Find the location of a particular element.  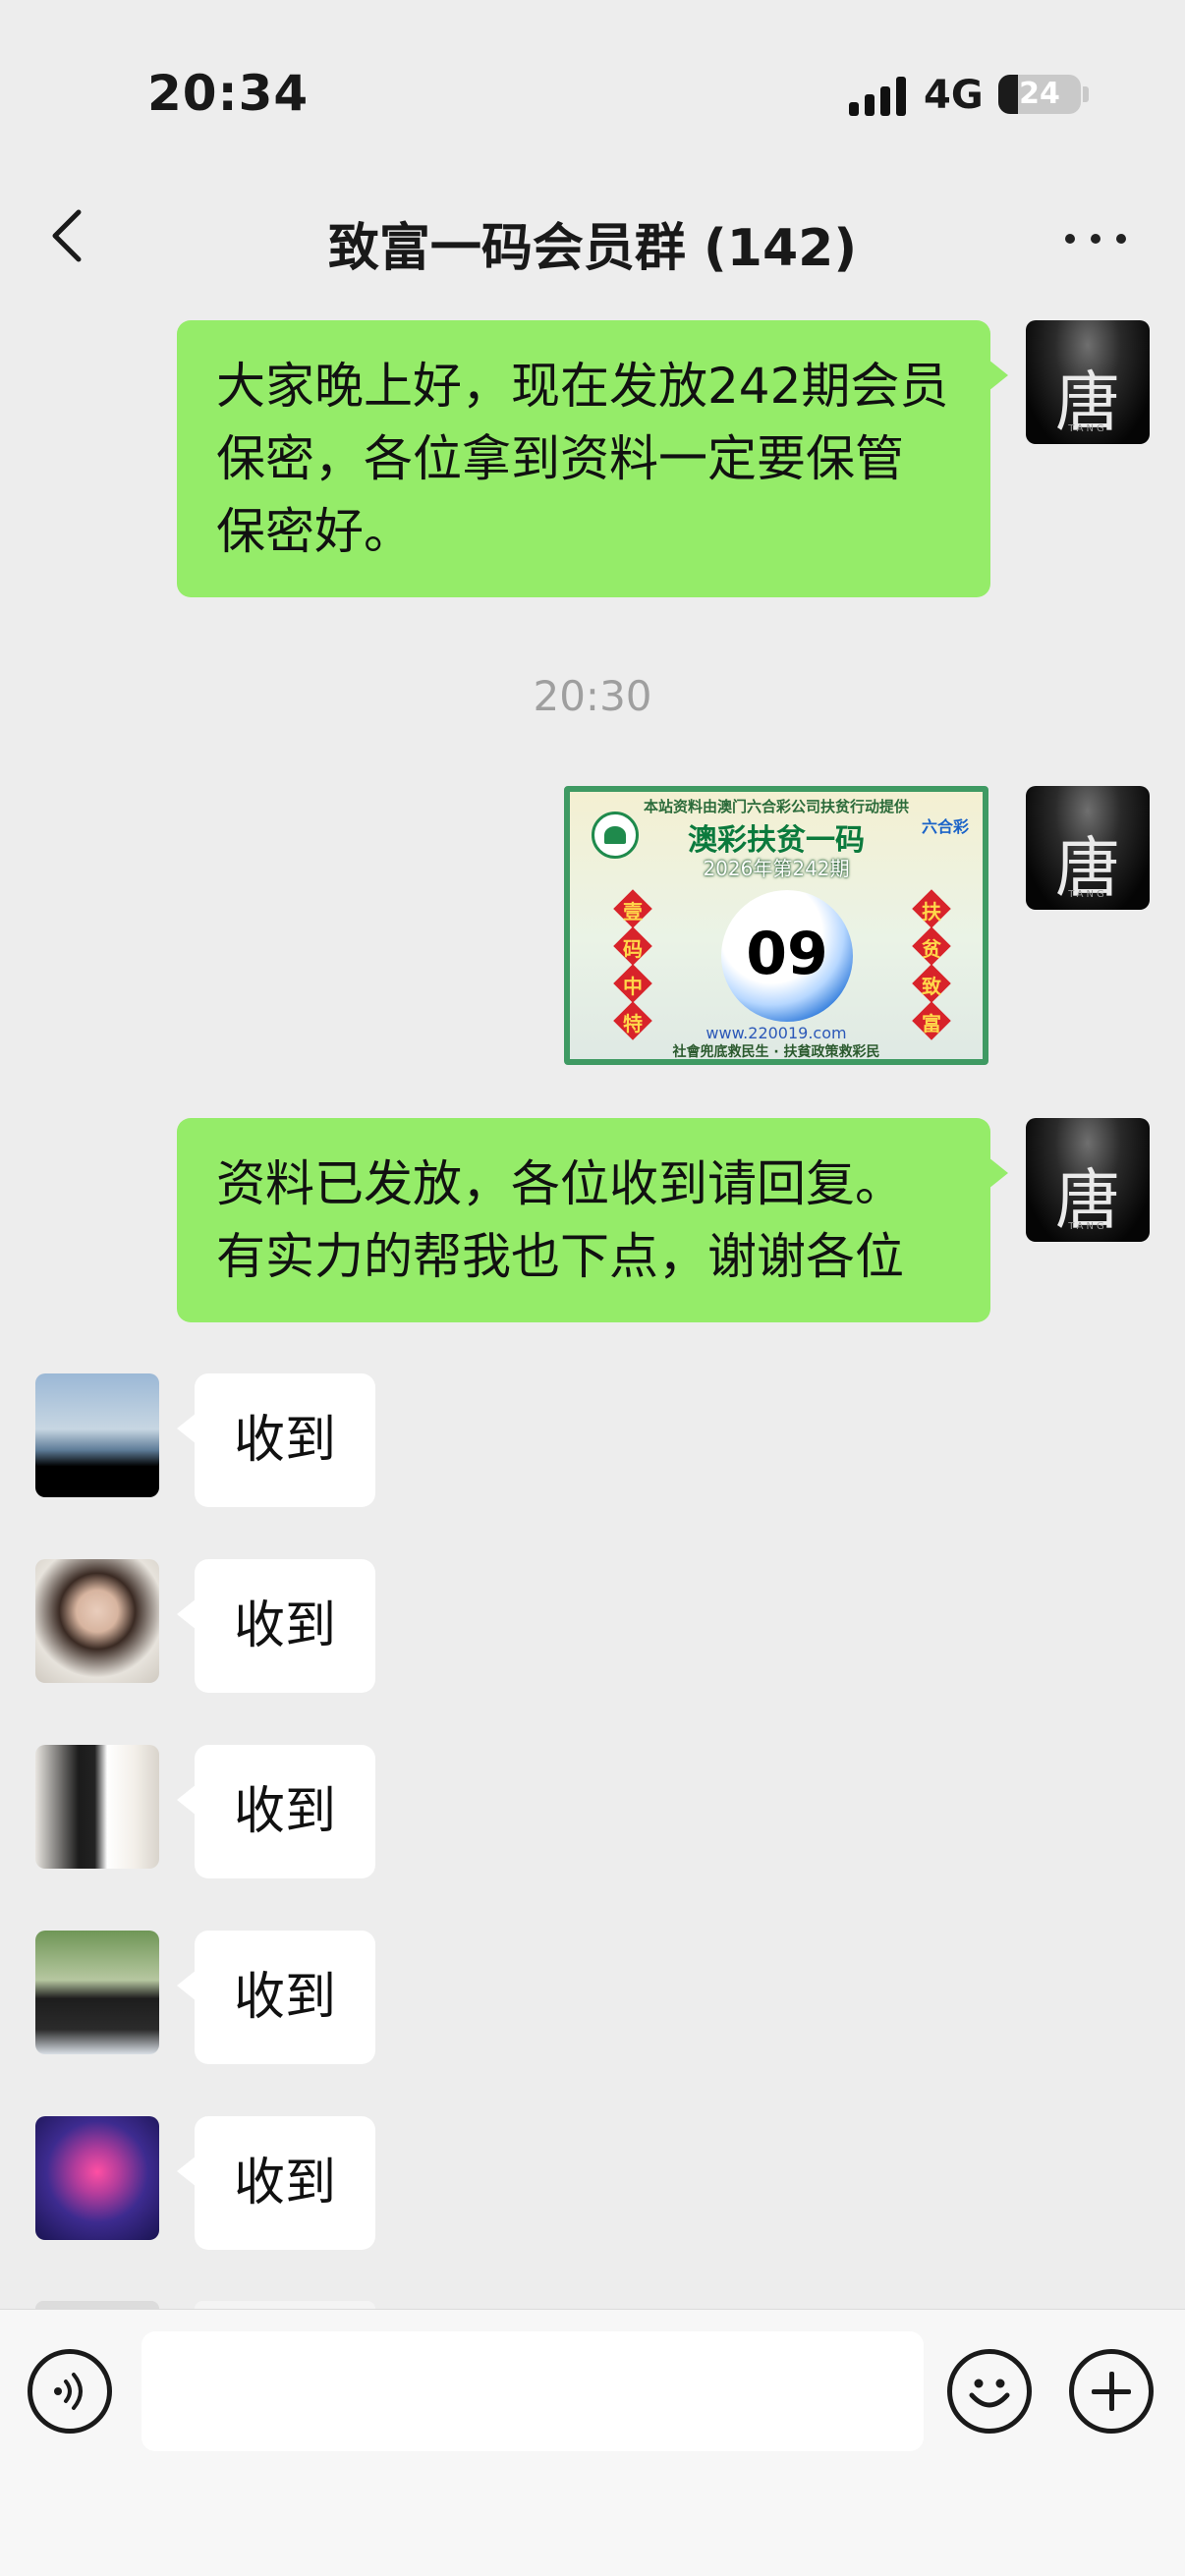

number-ball: 09 is located at coordinates (787, 956).